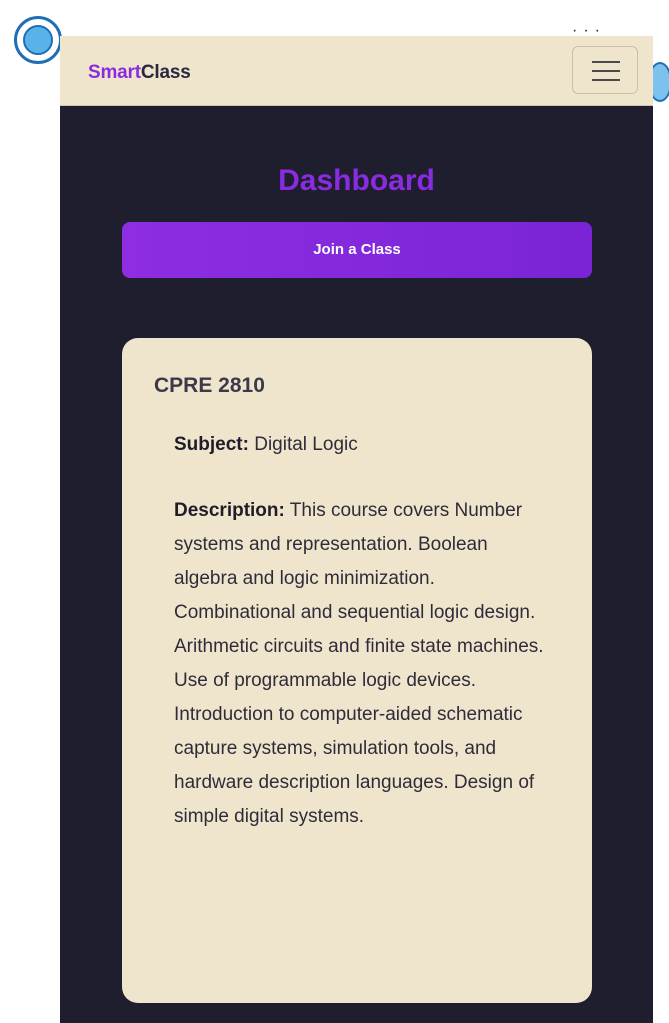 This screenshot has height=1023, width=669. I want to click on record-indicator-dot, so click(38, 40).